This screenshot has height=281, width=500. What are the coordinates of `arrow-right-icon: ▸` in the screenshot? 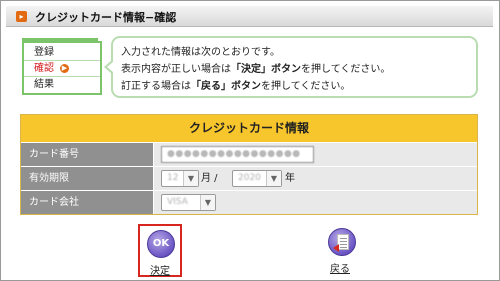 It's located at (21, 16).